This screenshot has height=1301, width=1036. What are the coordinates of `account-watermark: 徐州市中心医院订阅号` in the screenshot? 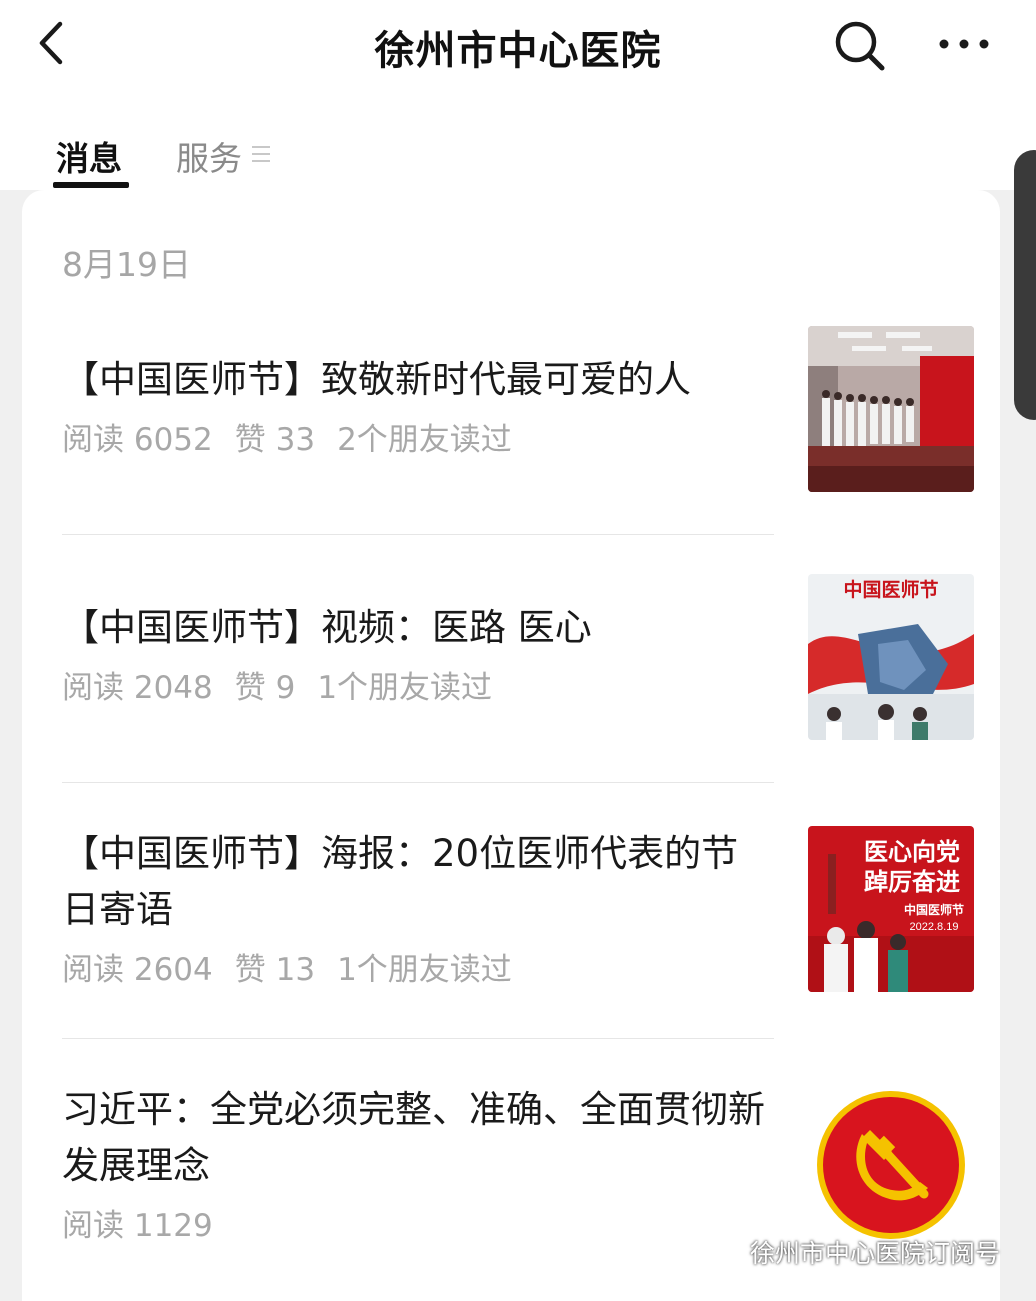 It's located at (852, 1253).